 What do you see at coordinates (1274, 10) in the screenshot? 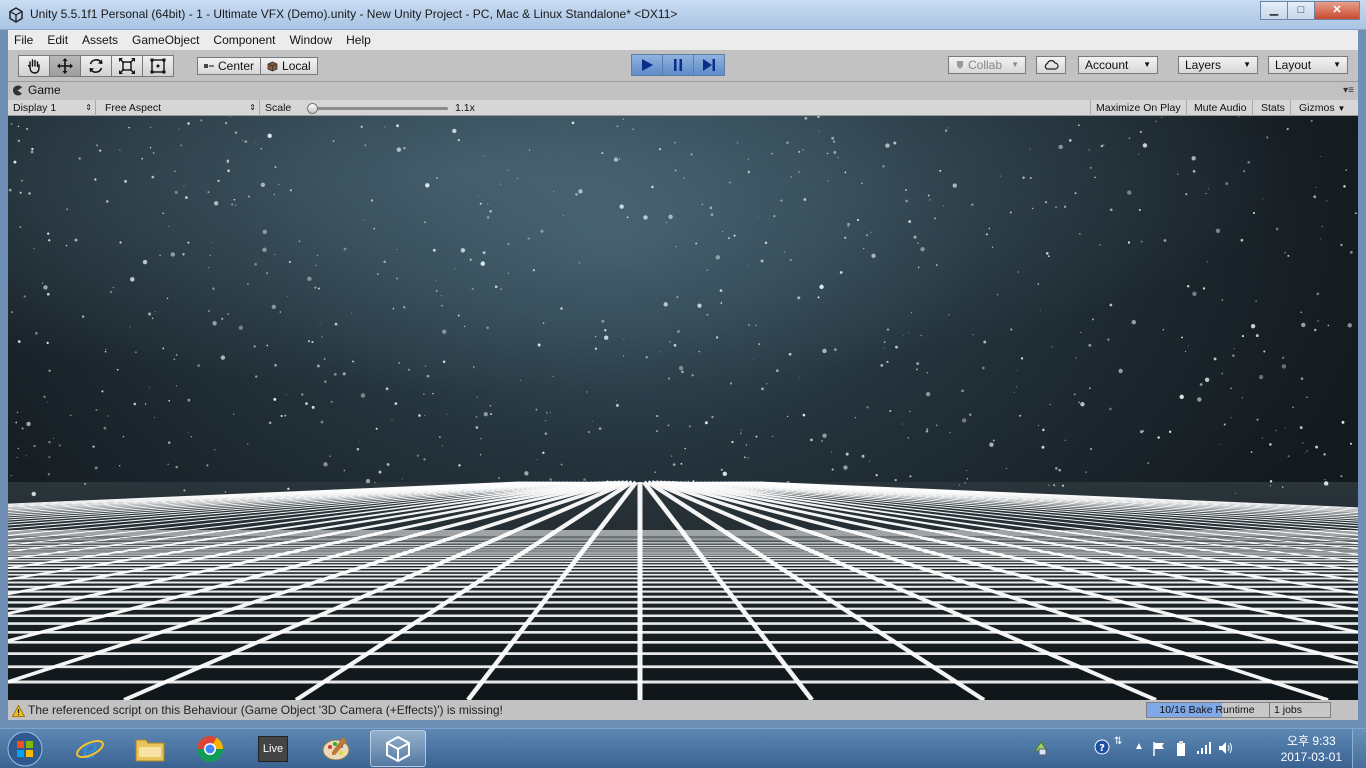
I see `minimize-button: ▁` at bounding box center [1274, 10].